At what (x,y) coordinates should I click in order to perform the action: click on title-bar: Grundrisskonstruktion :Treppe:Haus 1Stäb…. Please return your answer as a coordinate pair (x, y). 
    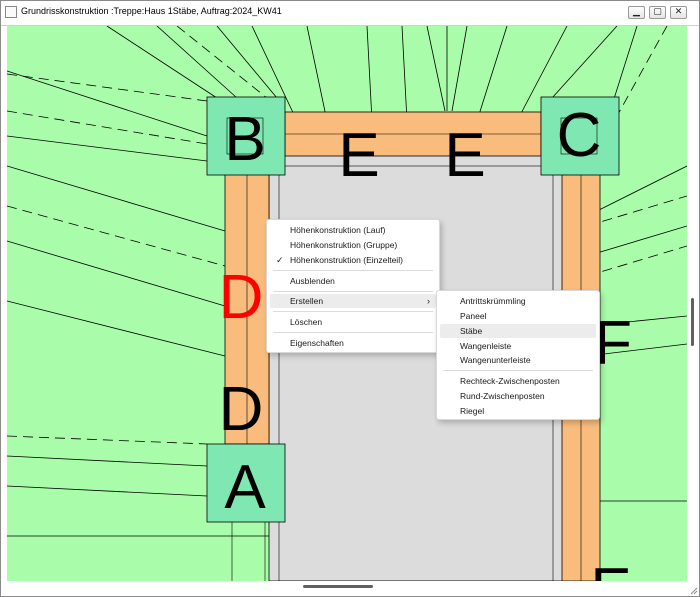
    Looking at the image, I should click on (350, 13).